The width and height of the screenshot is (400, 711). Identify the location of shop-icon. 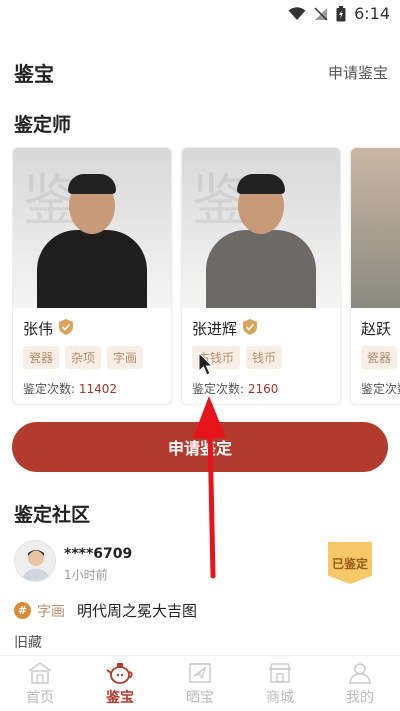
(280, 673).